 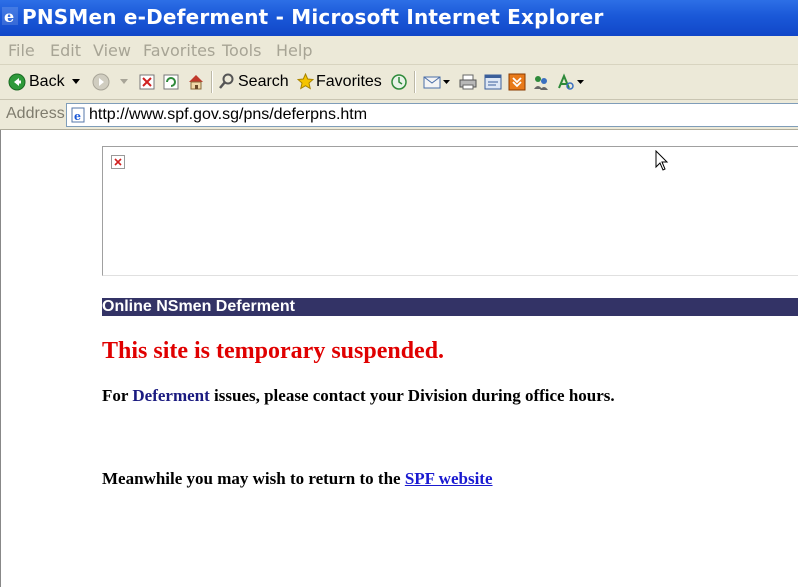 What do you see at coordinates (118, 162) in the screenshot?
I see `broken-image-icon` at bounding box center [118, 162].